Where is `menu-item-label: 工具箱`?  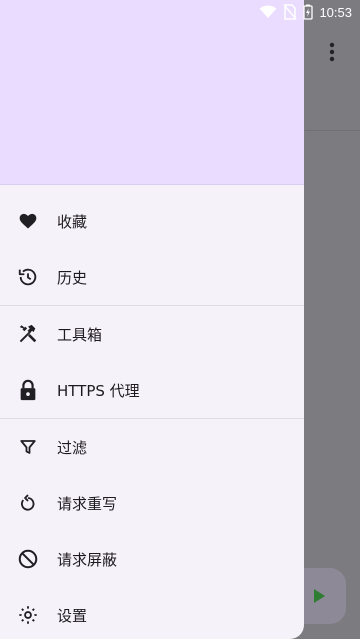 menu-item-label: 工具箱 is located at coordinates (80, 334).